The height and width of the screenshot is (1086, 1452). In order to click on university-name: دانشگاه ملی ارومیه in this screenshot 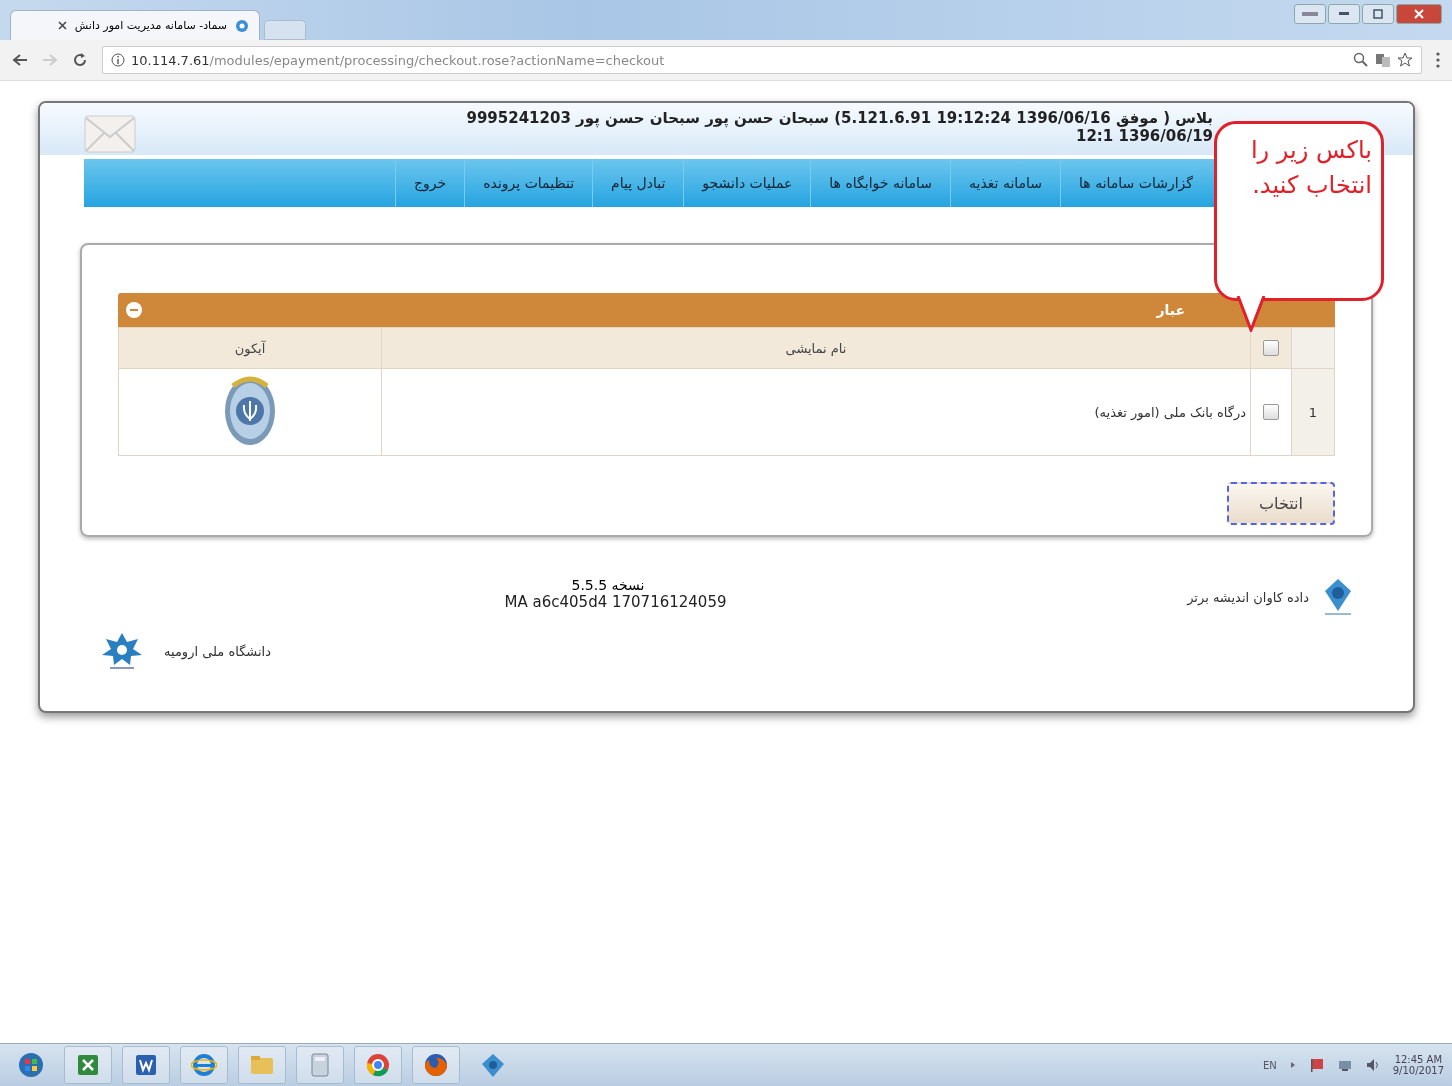, I will do `click(217, 651)`.